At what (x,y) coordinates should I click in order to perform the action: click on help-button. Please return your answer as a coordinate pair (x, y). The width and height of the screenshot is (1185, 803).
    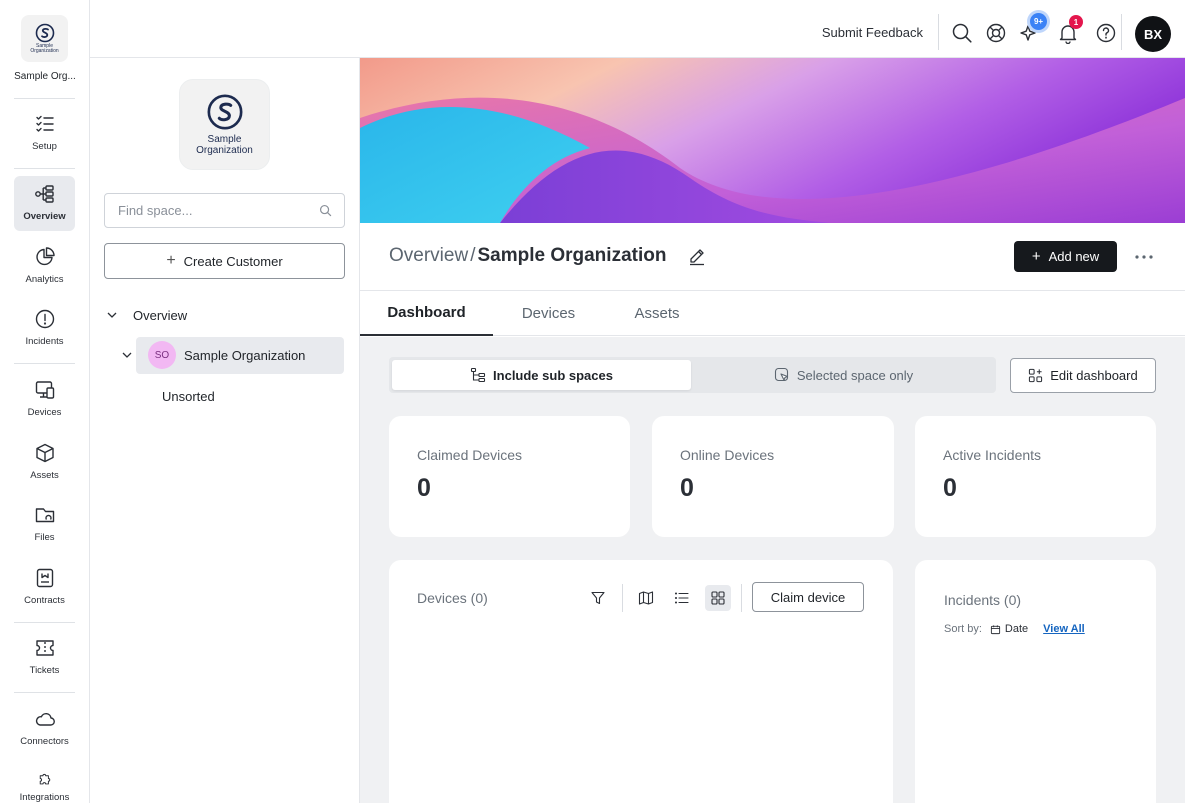
    Looking at the image, I should click on (1106, 33).